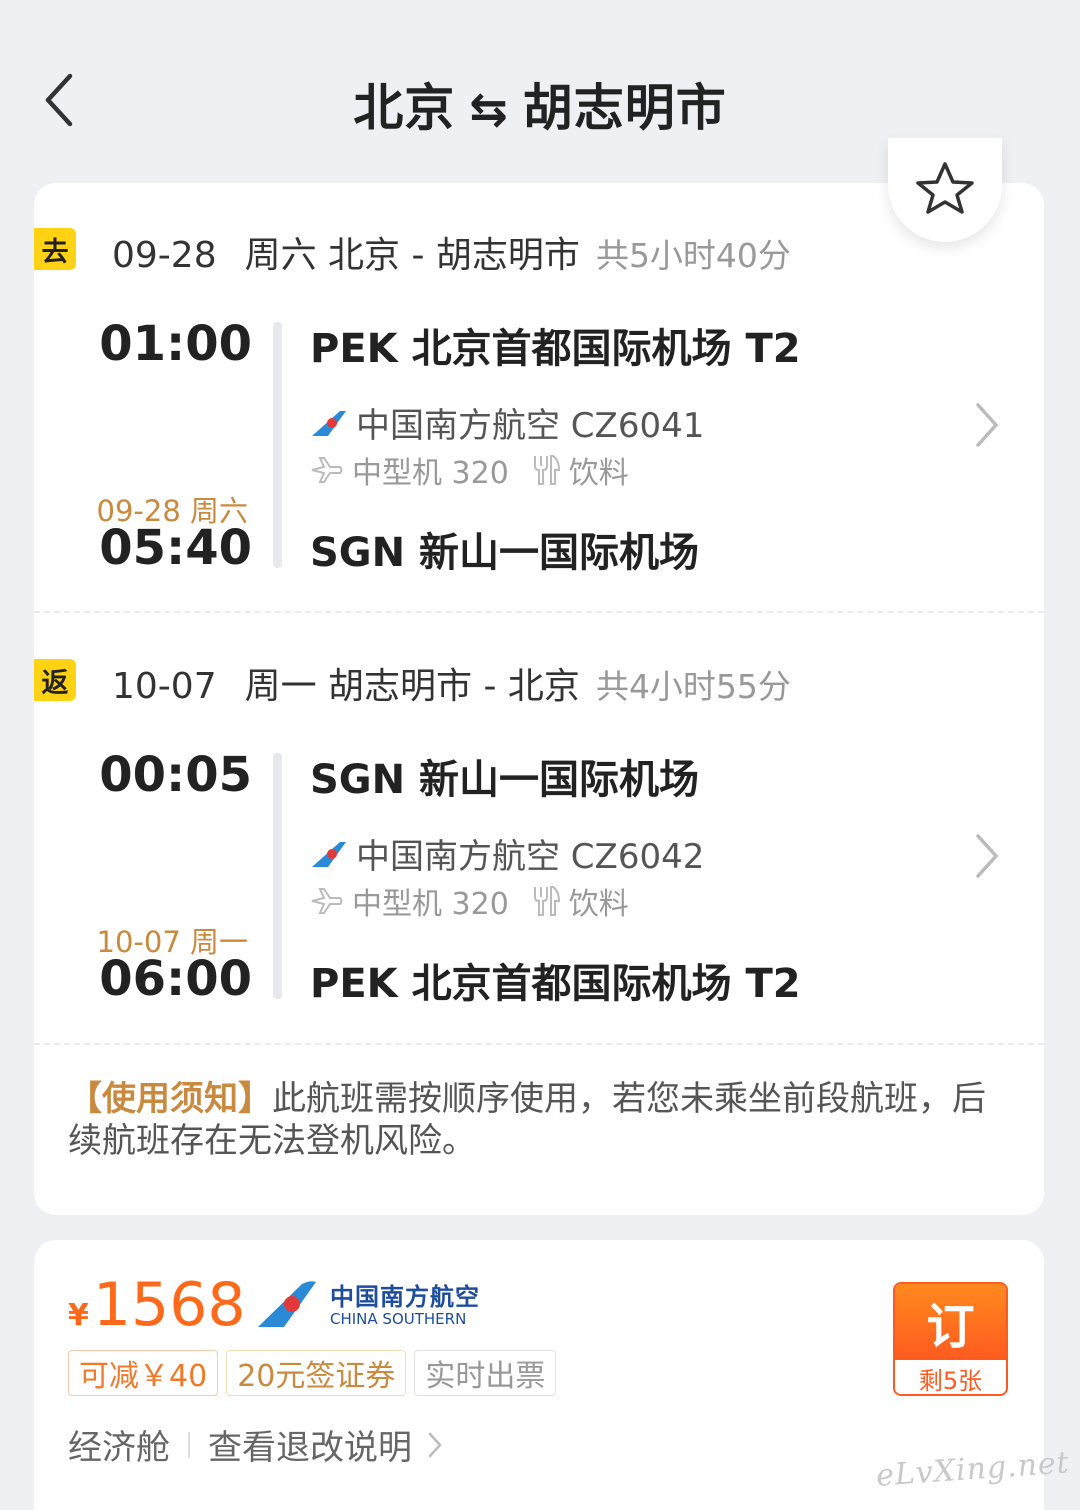  Describe the element at coordinates (170, 1099) in the screenshot. I see `notice-title: 【使用须知】` at that location.